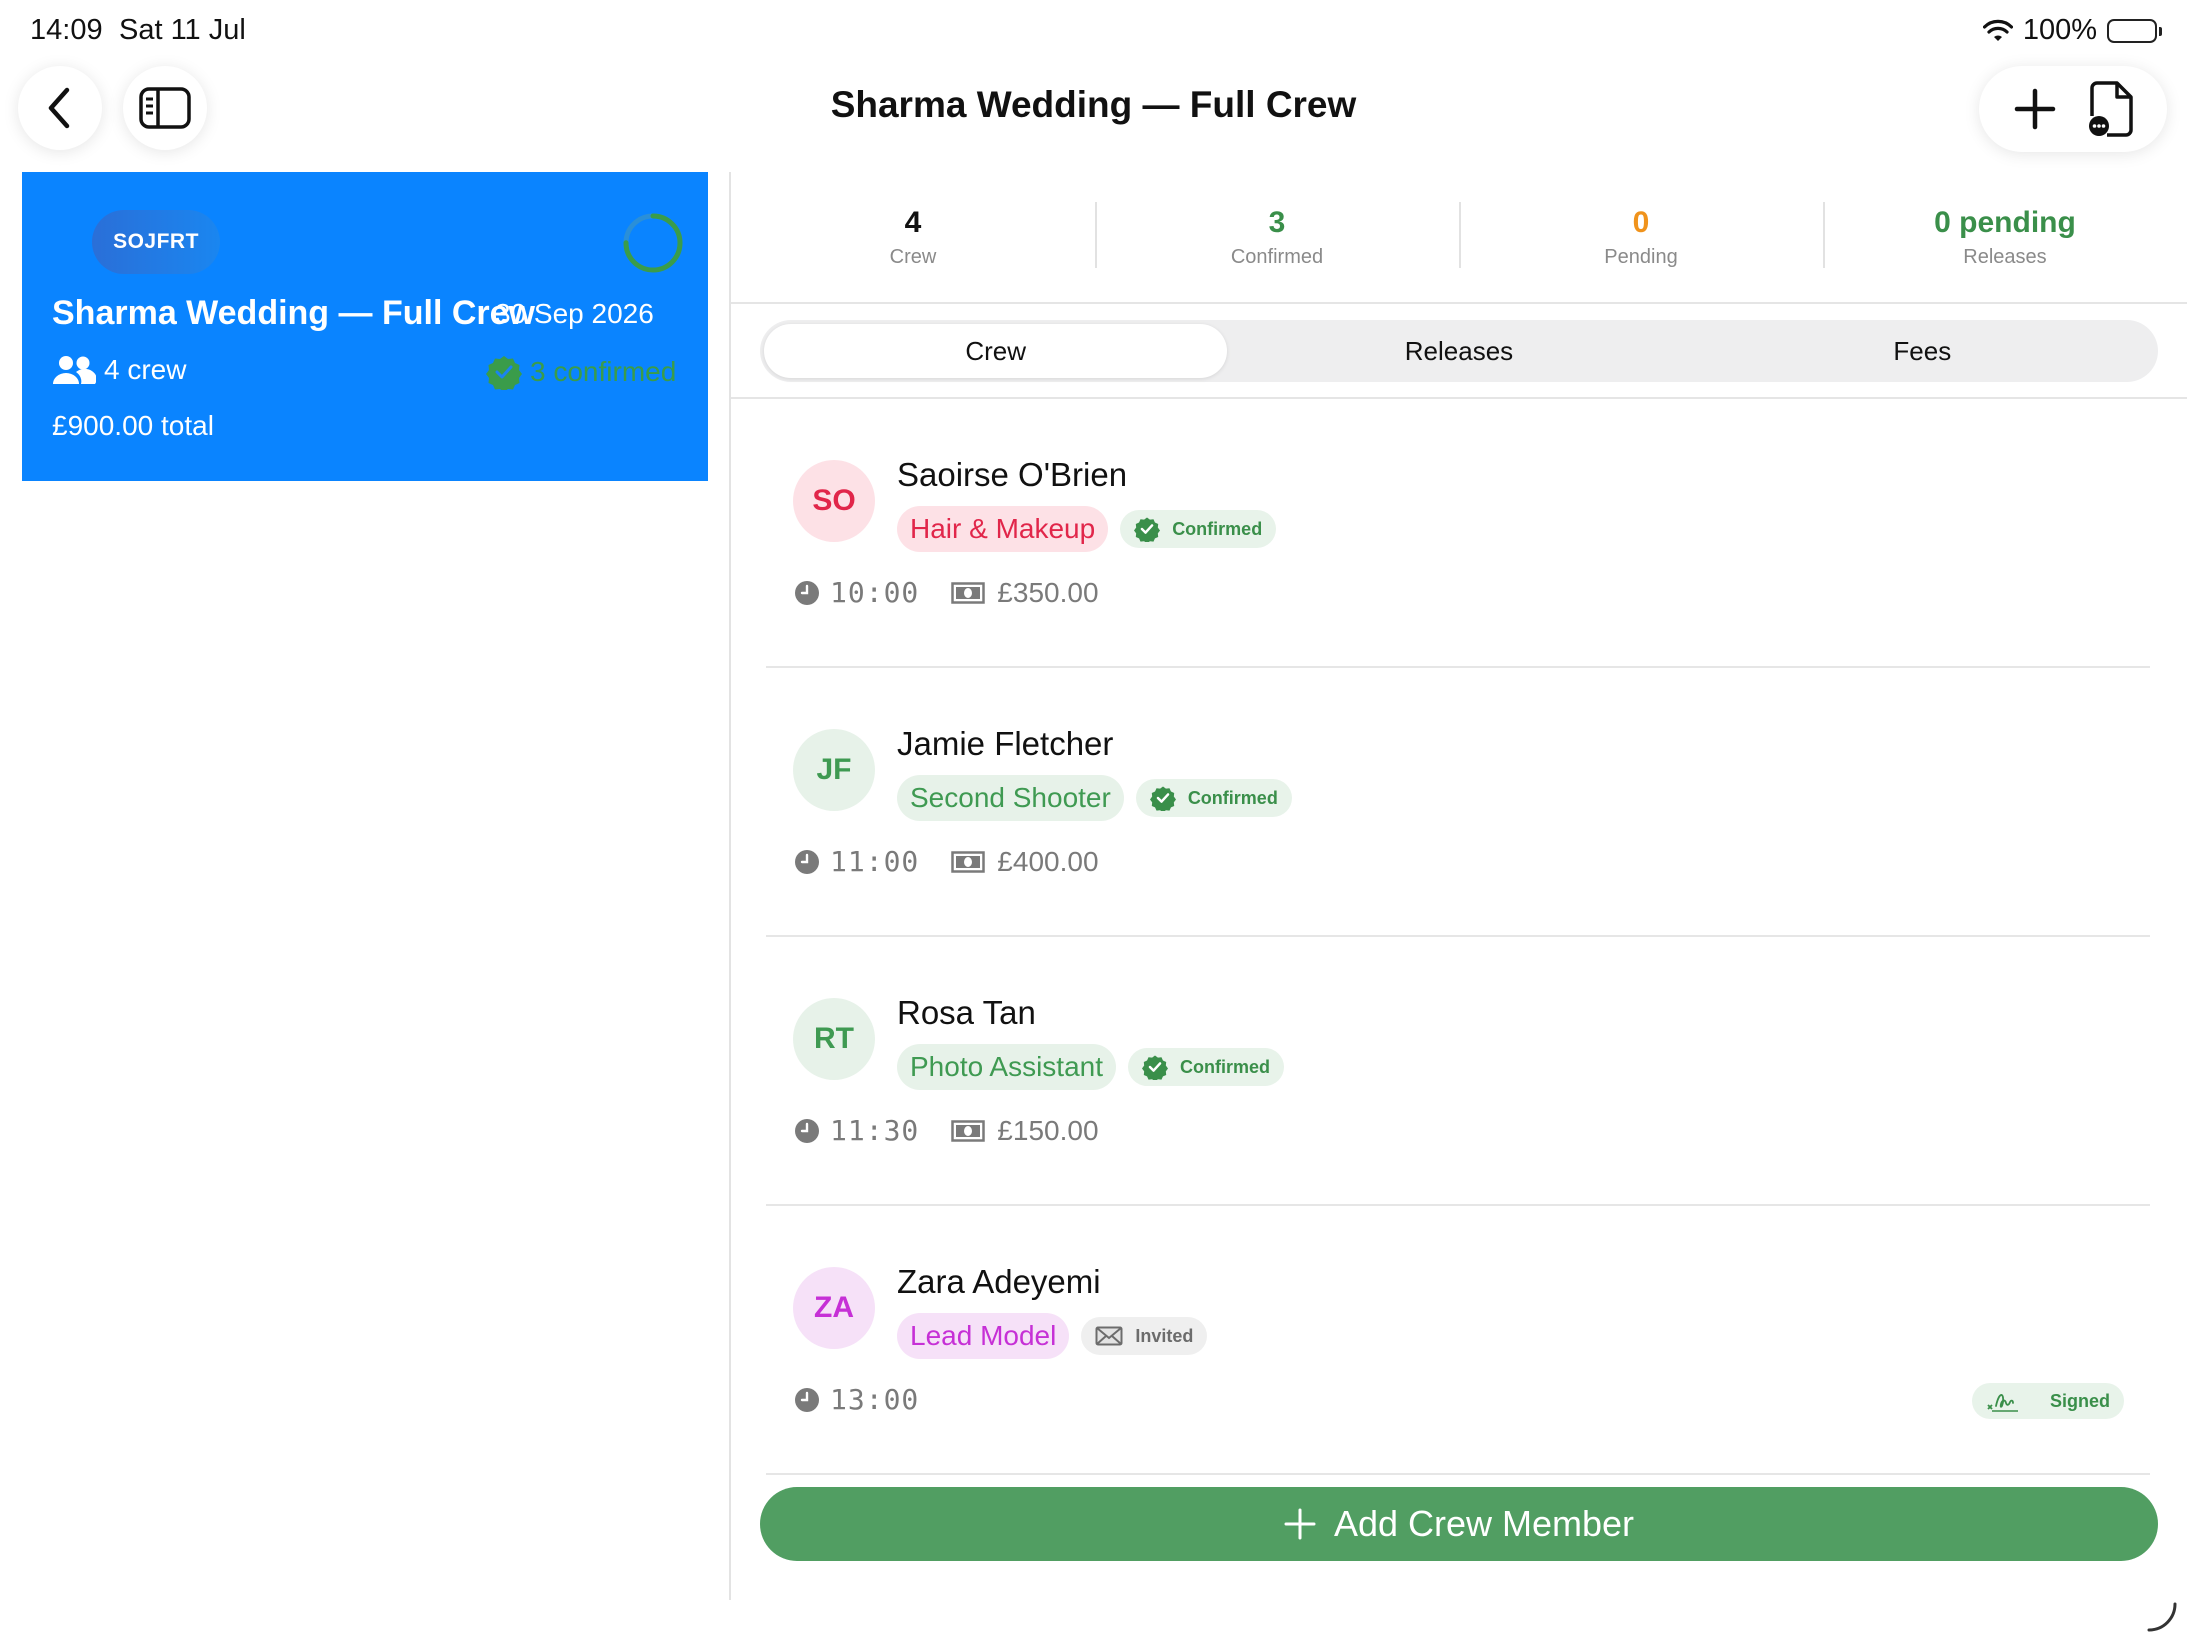 This screenshot has height=1640, width=2187. I want to click on avatar: ZA, so click(834, 1308).